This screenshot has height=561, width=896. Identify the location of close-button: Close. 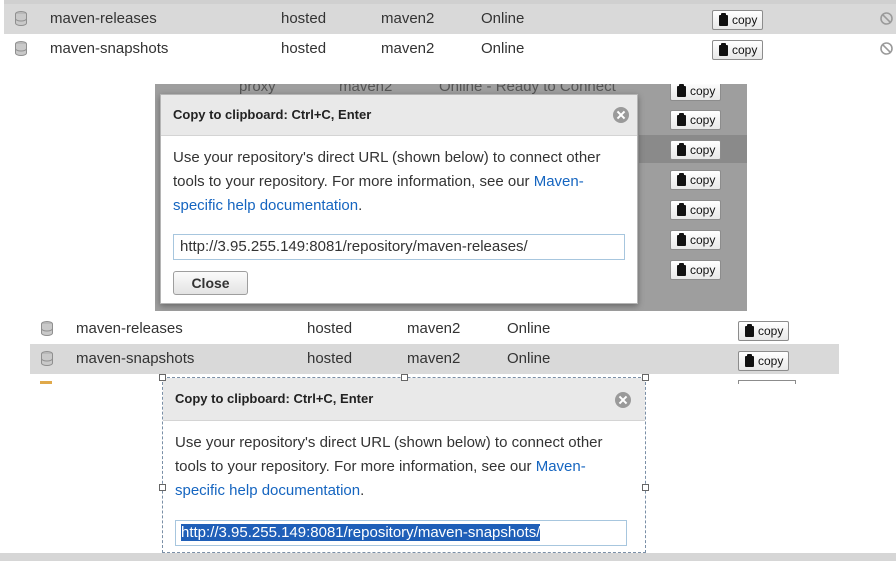
(210, 283).